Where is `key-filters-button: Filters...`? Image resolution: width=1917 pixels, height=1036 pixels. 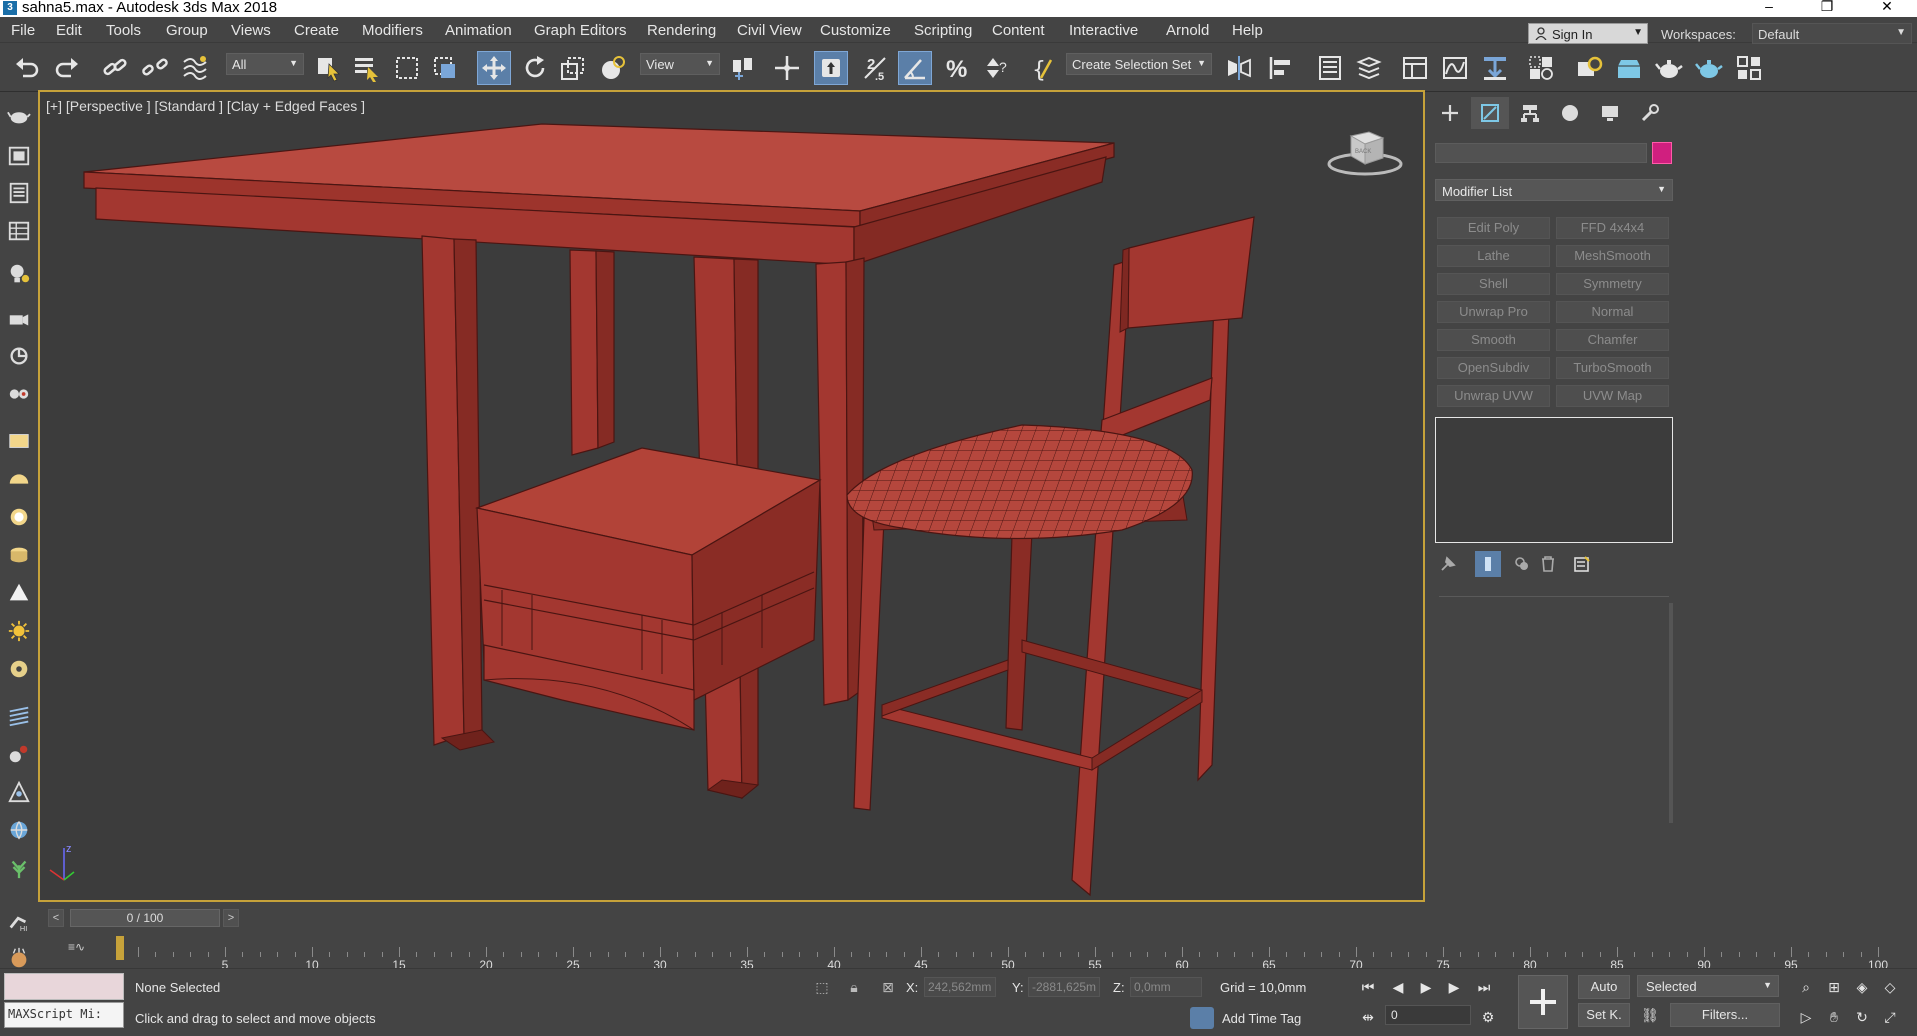
key-filters-button: Filters... is located at coordinates (1725, 1015).